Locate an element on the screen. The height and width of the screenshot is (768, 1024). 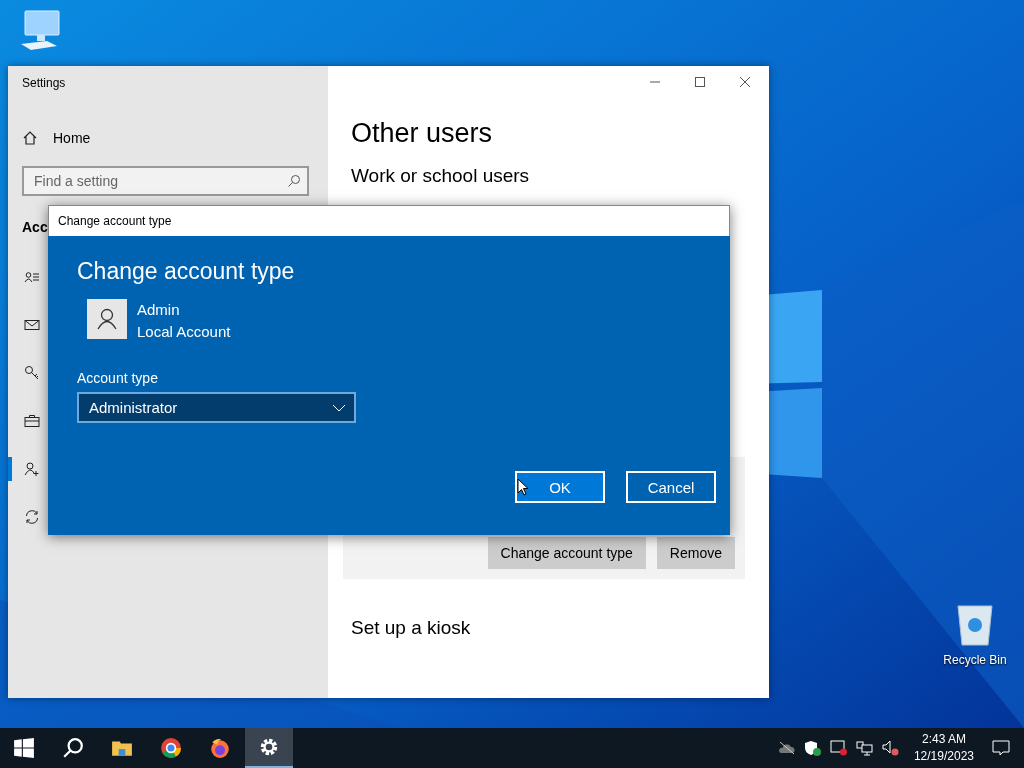
recycle-bin-icon is located at coordinates (975, 625).